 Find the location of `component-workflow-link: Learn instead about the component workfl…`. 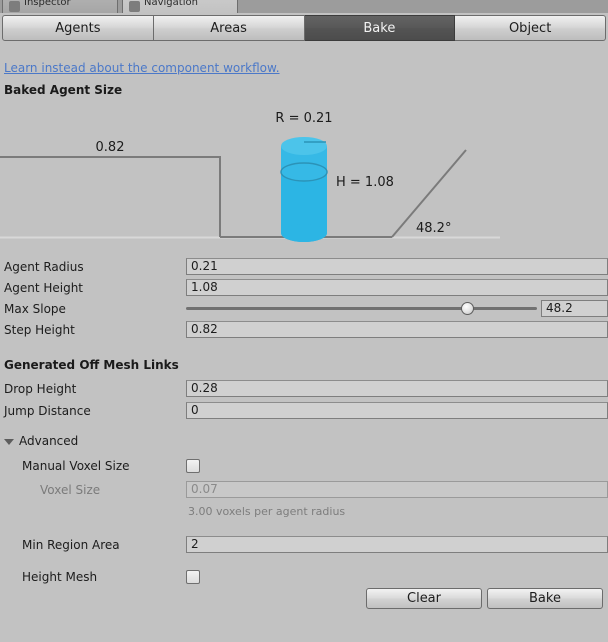

component-workflow-link: Learn instead about the component workfl… is located at coordinates (142, 68).